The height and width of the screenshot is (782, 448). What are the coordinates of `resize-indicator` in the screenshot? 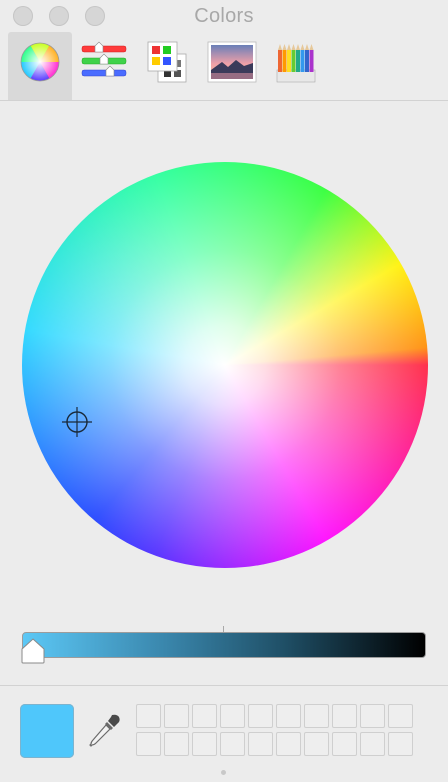 It's located at (223, 772).